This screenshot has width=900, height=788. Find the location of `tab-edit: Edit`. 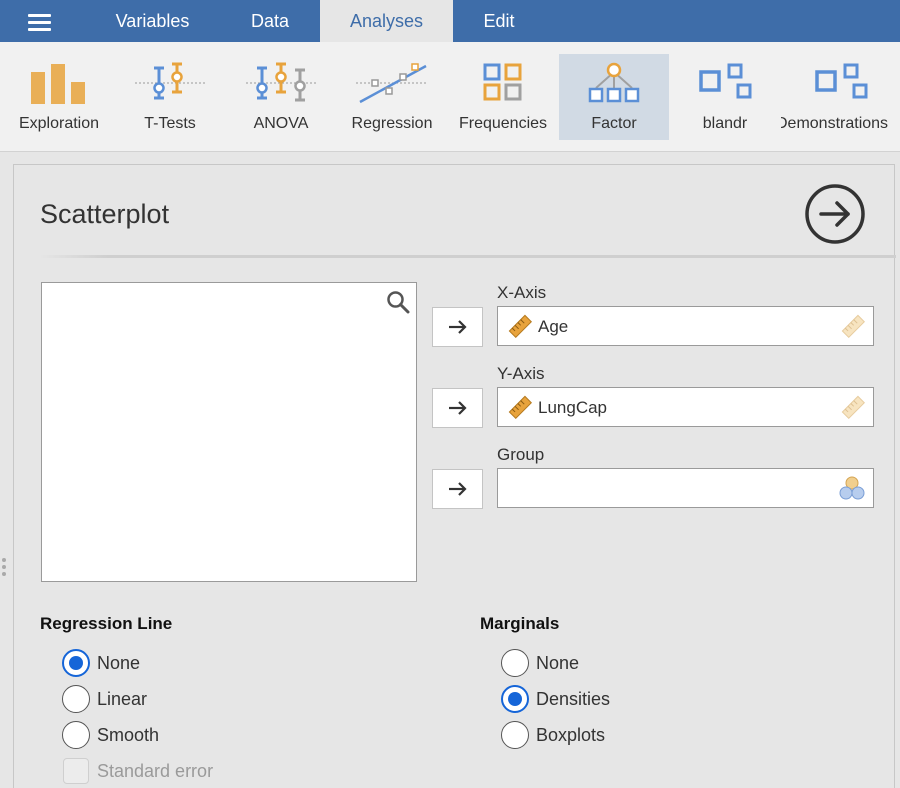

tab-edit: Edit is located at coordinates (499, 21).